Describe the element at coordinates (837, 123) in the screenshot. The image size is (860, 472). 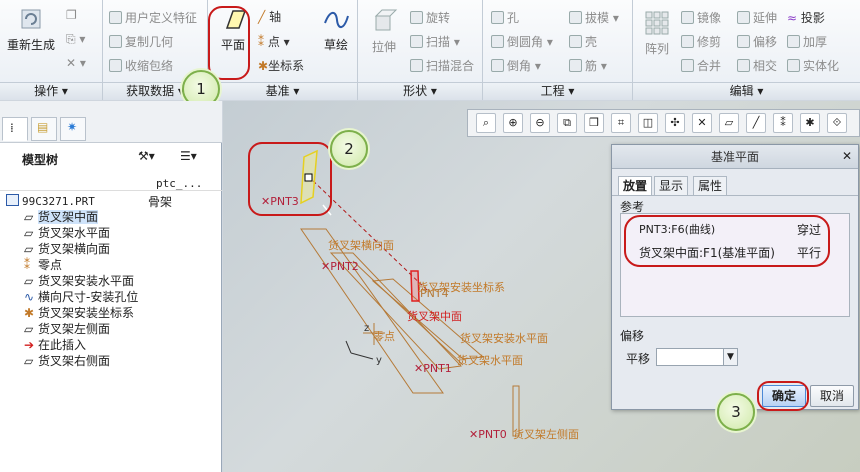
I see `annotation-display-icon: ⟐` at that location.